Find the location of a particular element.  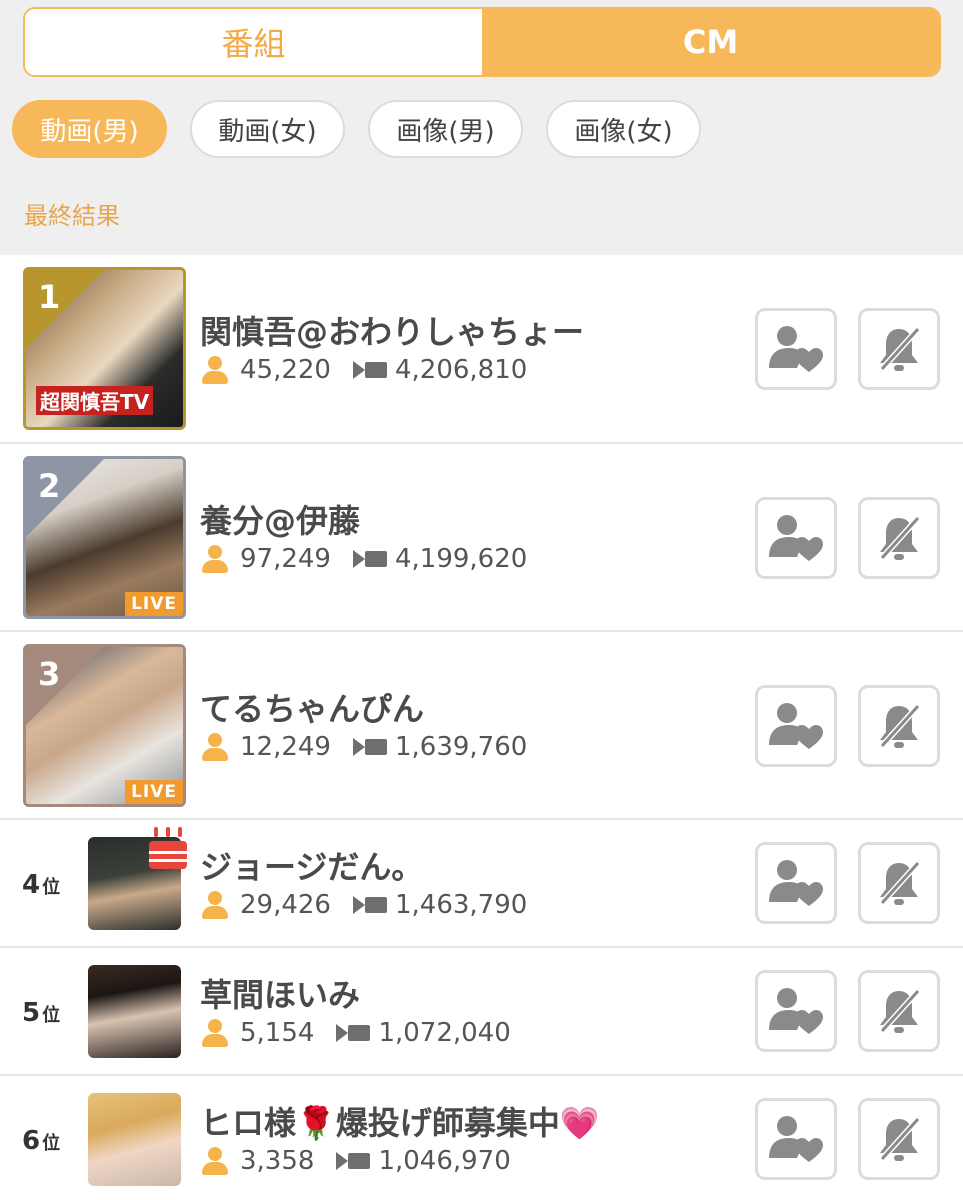

section-label: 最終結果 is located at coordinates (72, 216).